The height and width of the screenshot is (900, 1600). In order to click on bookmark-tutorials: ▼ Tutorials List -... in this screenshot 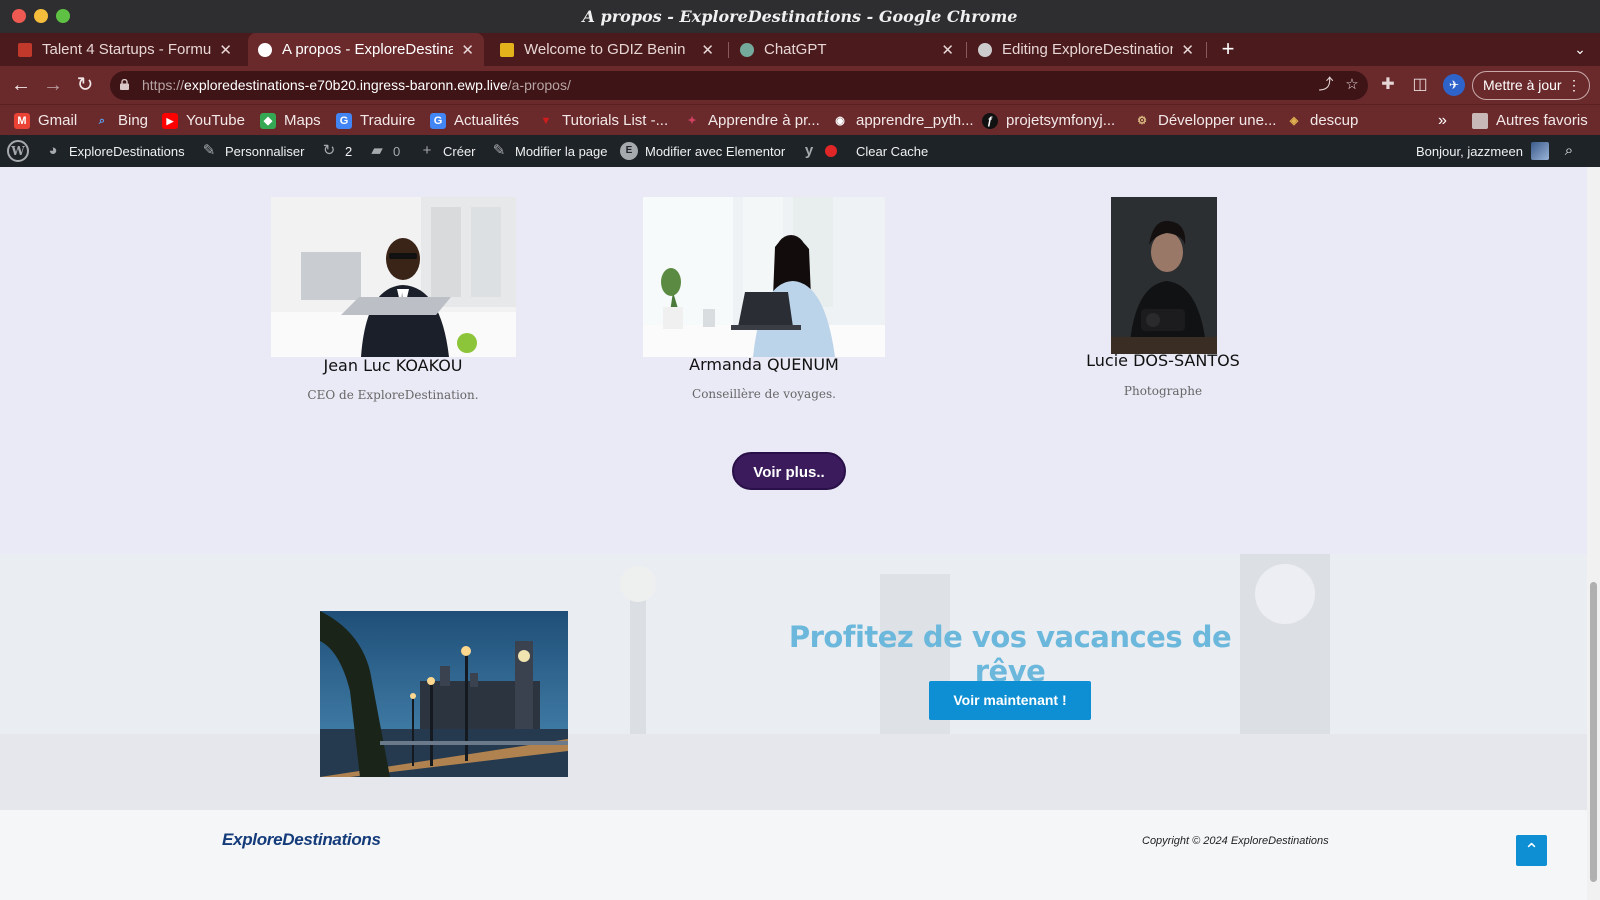, I will do `click(603, 120)`.